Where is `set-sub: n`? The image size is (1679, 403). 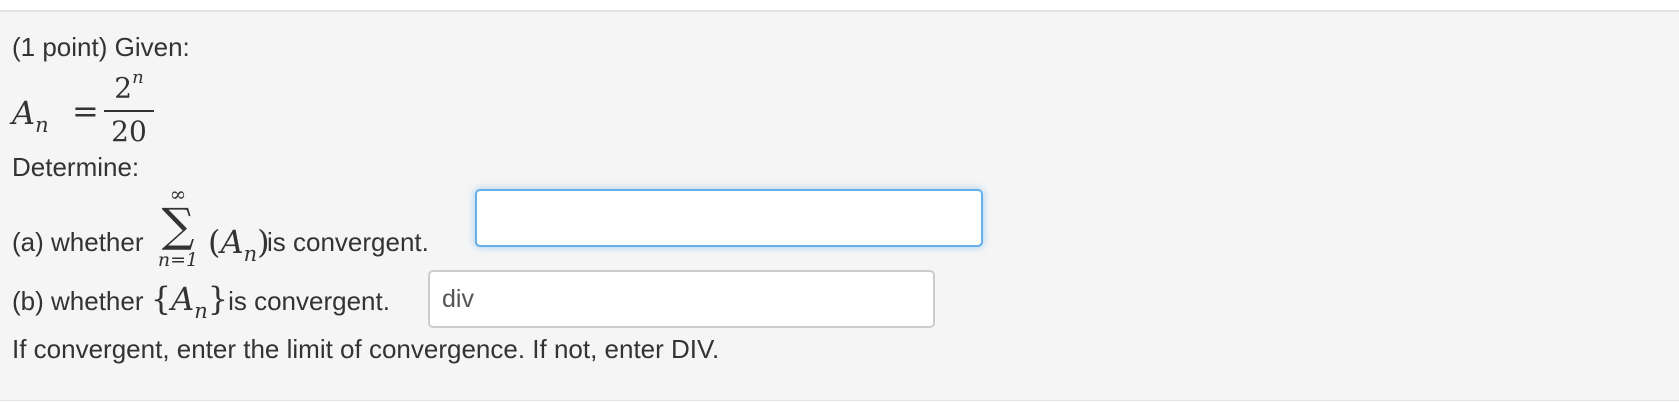 set-sub: n is located at coordinates (201, 311).